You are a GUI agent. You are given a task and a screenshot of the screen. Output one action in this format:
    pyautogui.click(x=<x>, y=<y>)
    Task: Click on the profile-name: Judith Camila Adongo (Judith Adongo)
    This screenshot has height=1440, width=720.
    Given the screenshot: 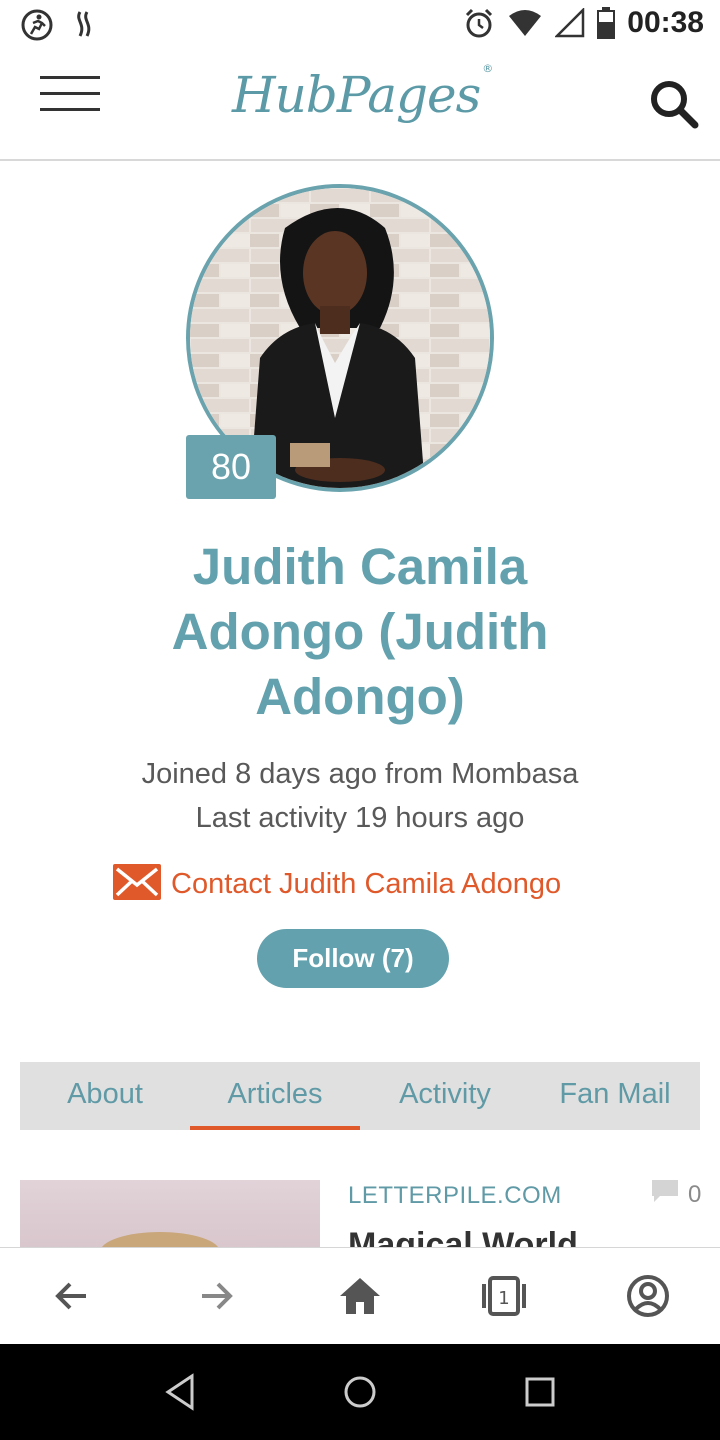 What is the action you would take?
    pyautogui.click(x=360, y=631)
    